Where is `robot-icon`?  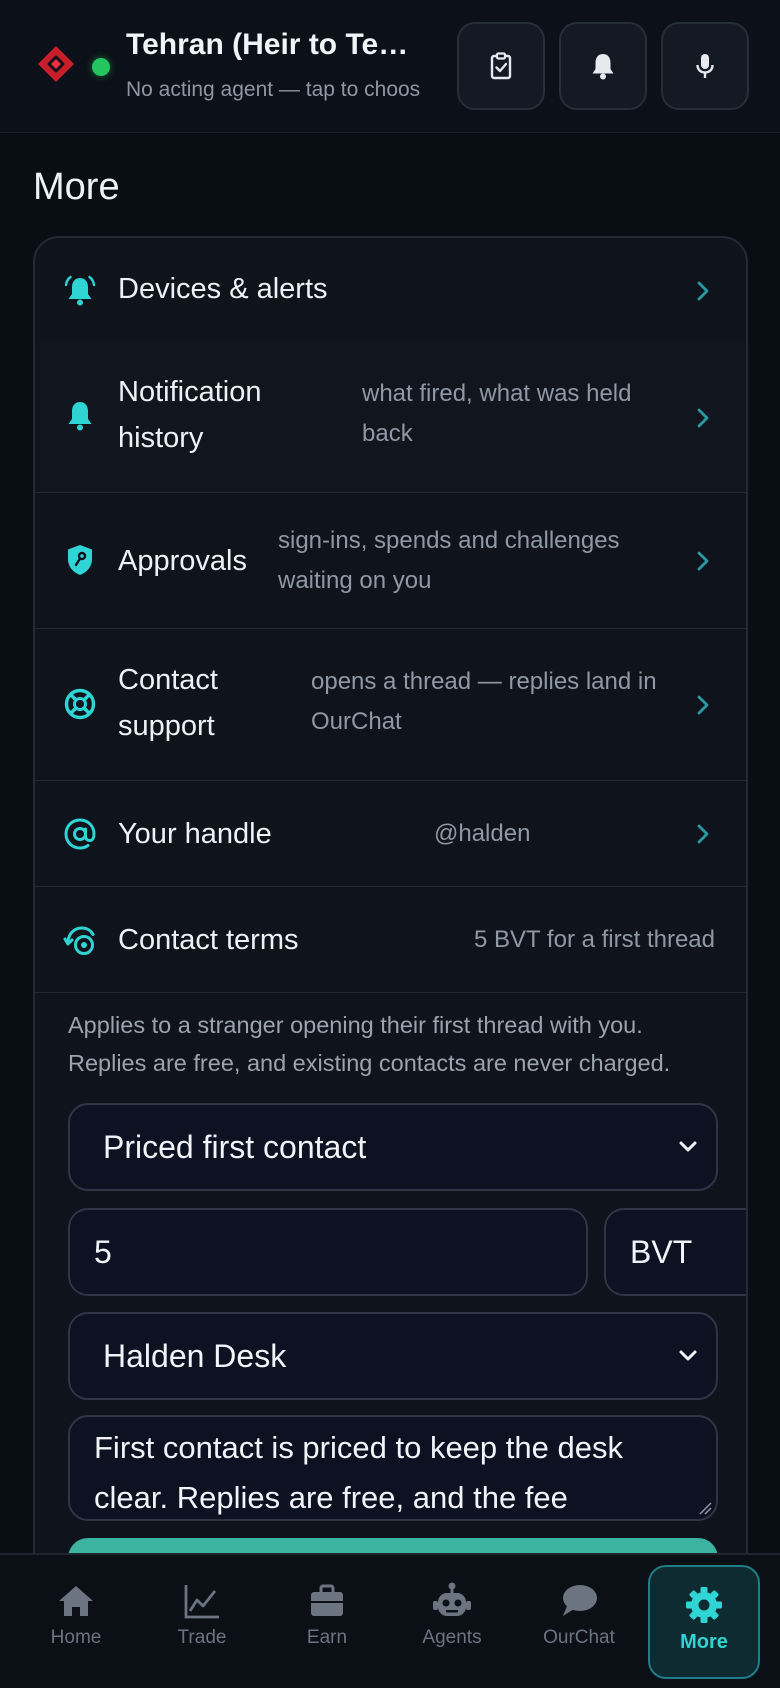 robot-icon is located at coordinates (452, 1599).